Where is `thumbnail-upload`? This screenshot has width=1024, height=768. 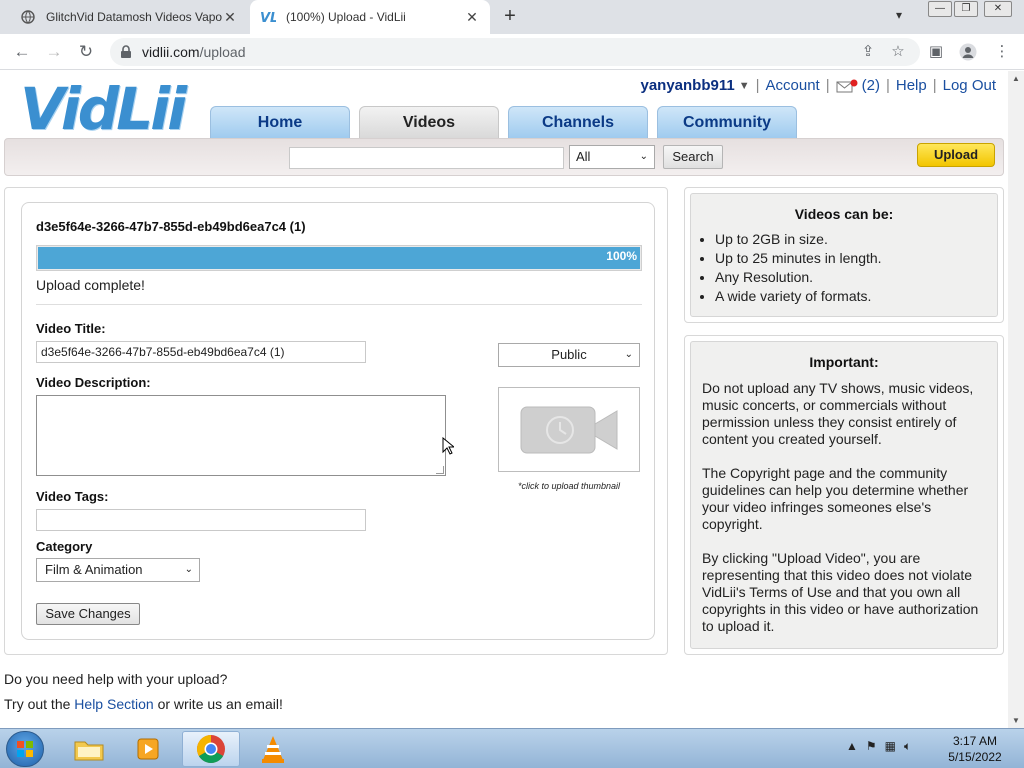 thumbnail-upload is located at coordinates (569, 429).